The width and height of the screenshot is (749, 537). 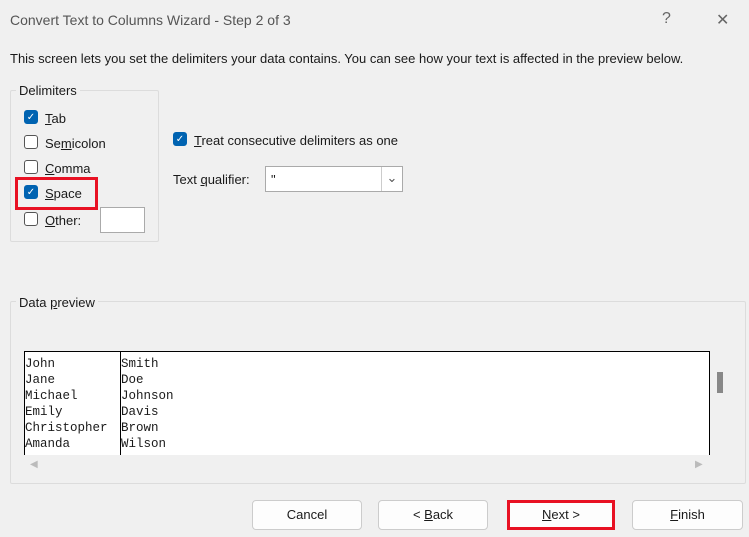 I want to click on finish-button: Finish, so click(x=687, y=515).